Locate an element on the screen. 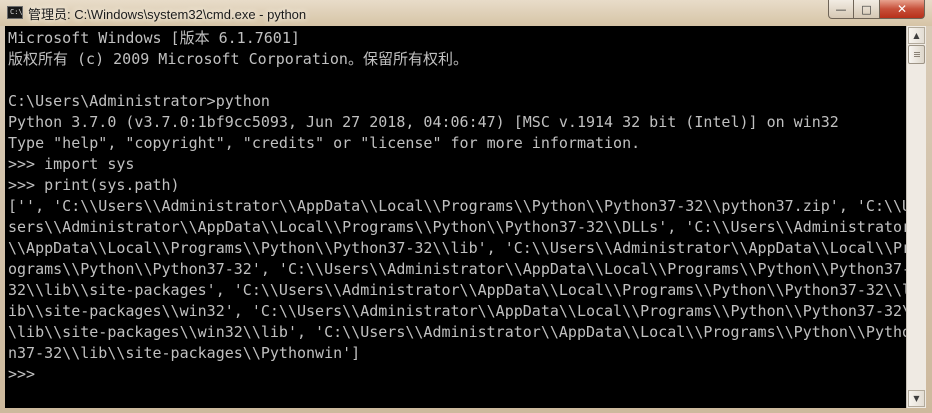  vertical-scrollbar: ▲ ▼ is located at coordinates (916, 217).